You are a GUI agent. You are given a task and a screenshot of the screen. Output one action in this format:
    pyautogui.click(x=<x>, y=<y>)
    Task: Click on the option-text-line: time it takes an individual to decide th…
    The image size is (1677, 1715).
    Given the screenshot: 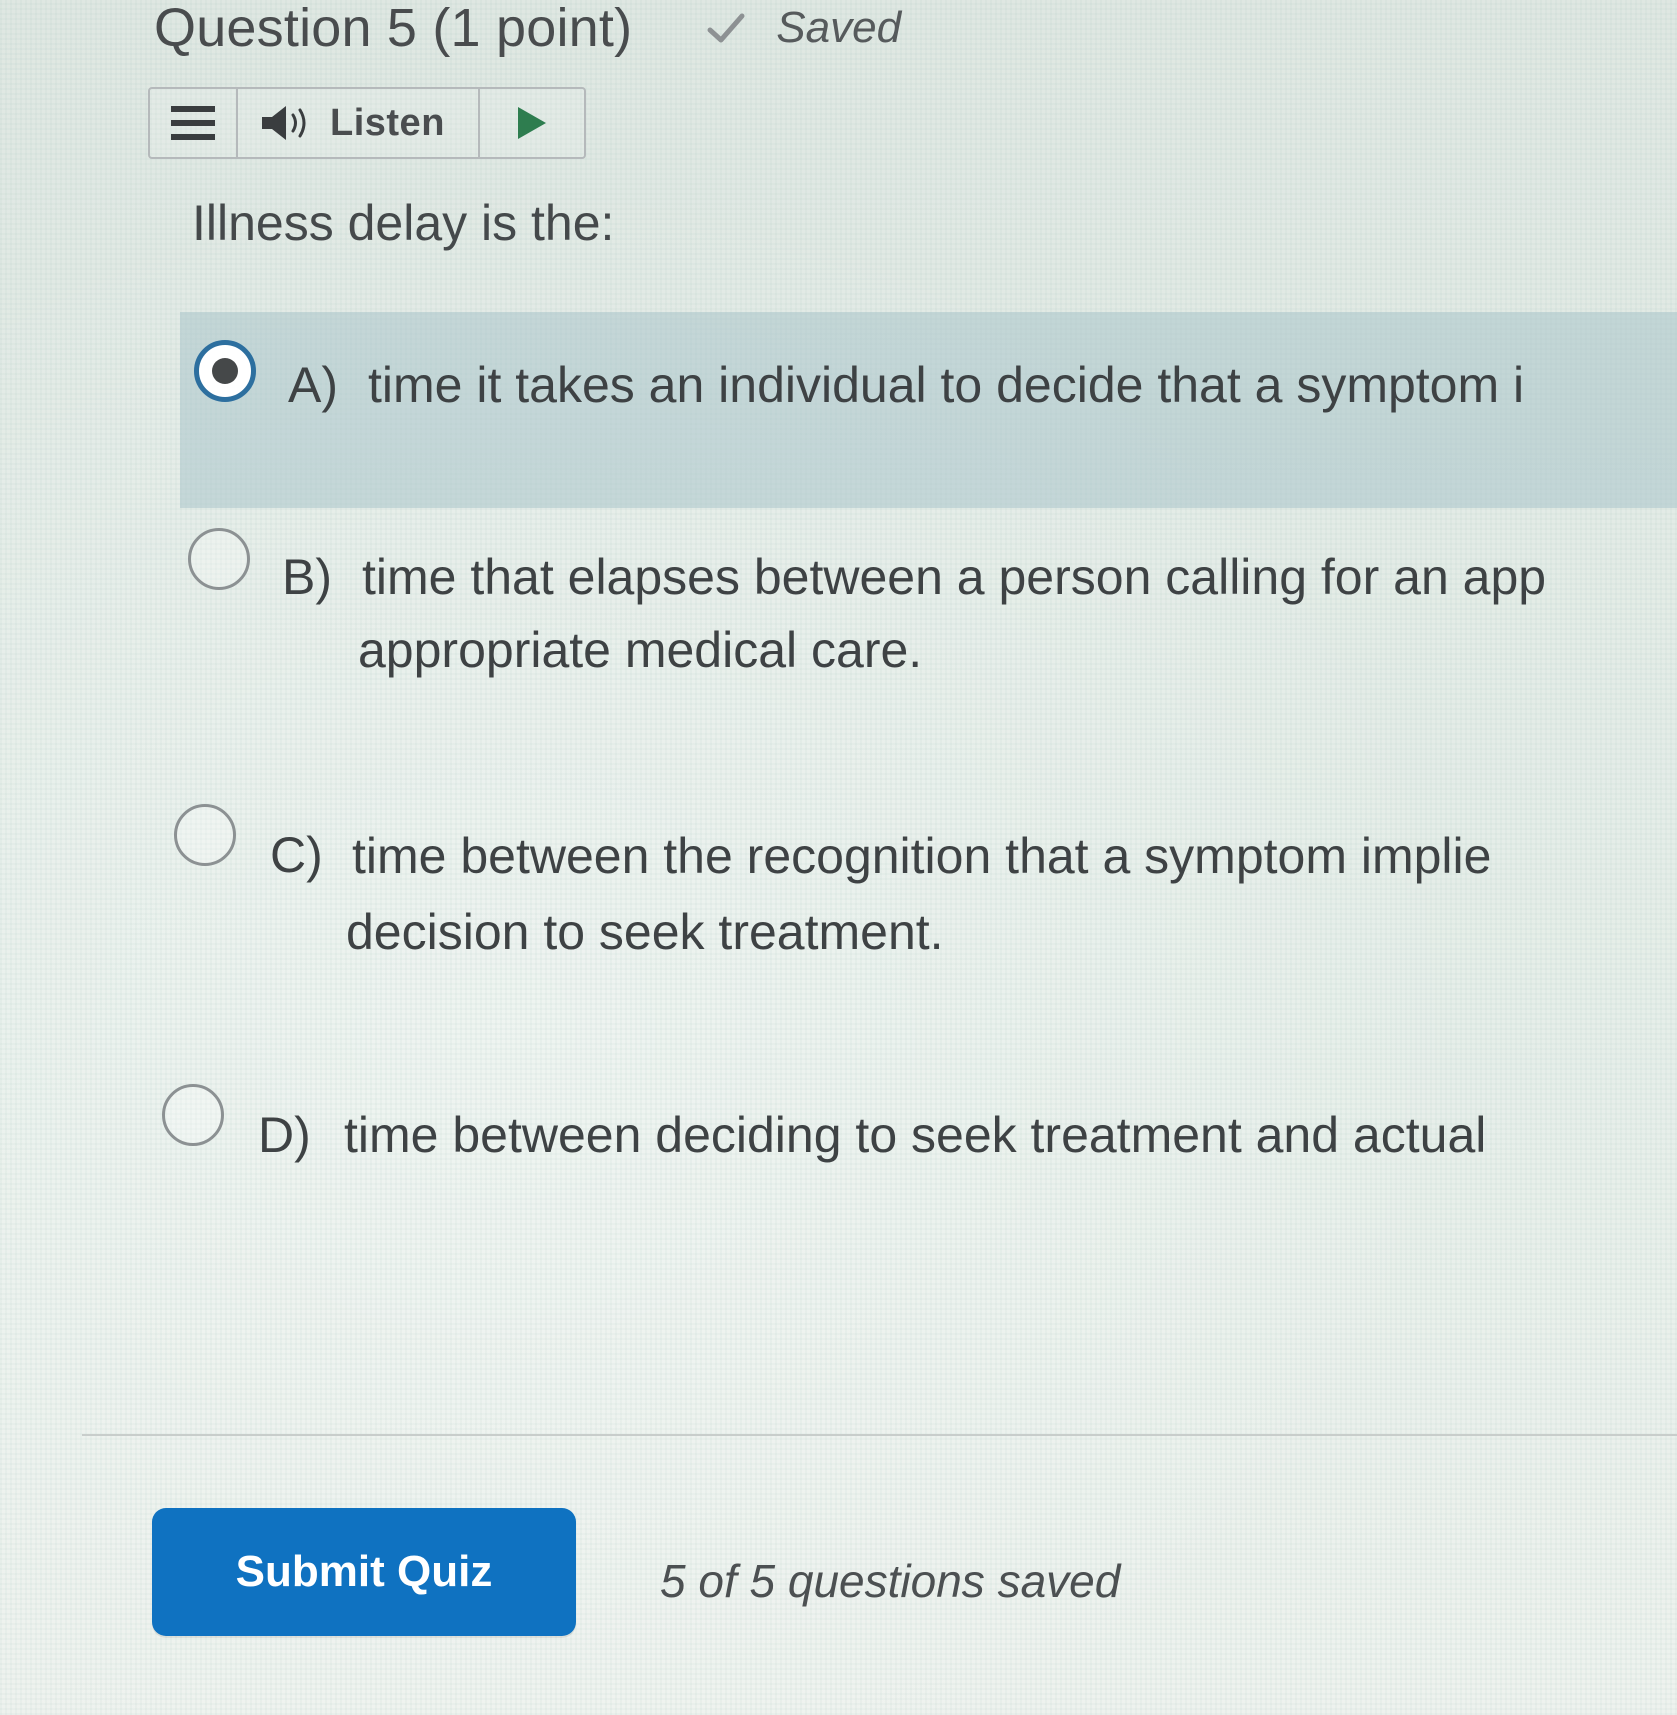 What is the action you would take?
    pyautogui.click(x=946, y=385)
    